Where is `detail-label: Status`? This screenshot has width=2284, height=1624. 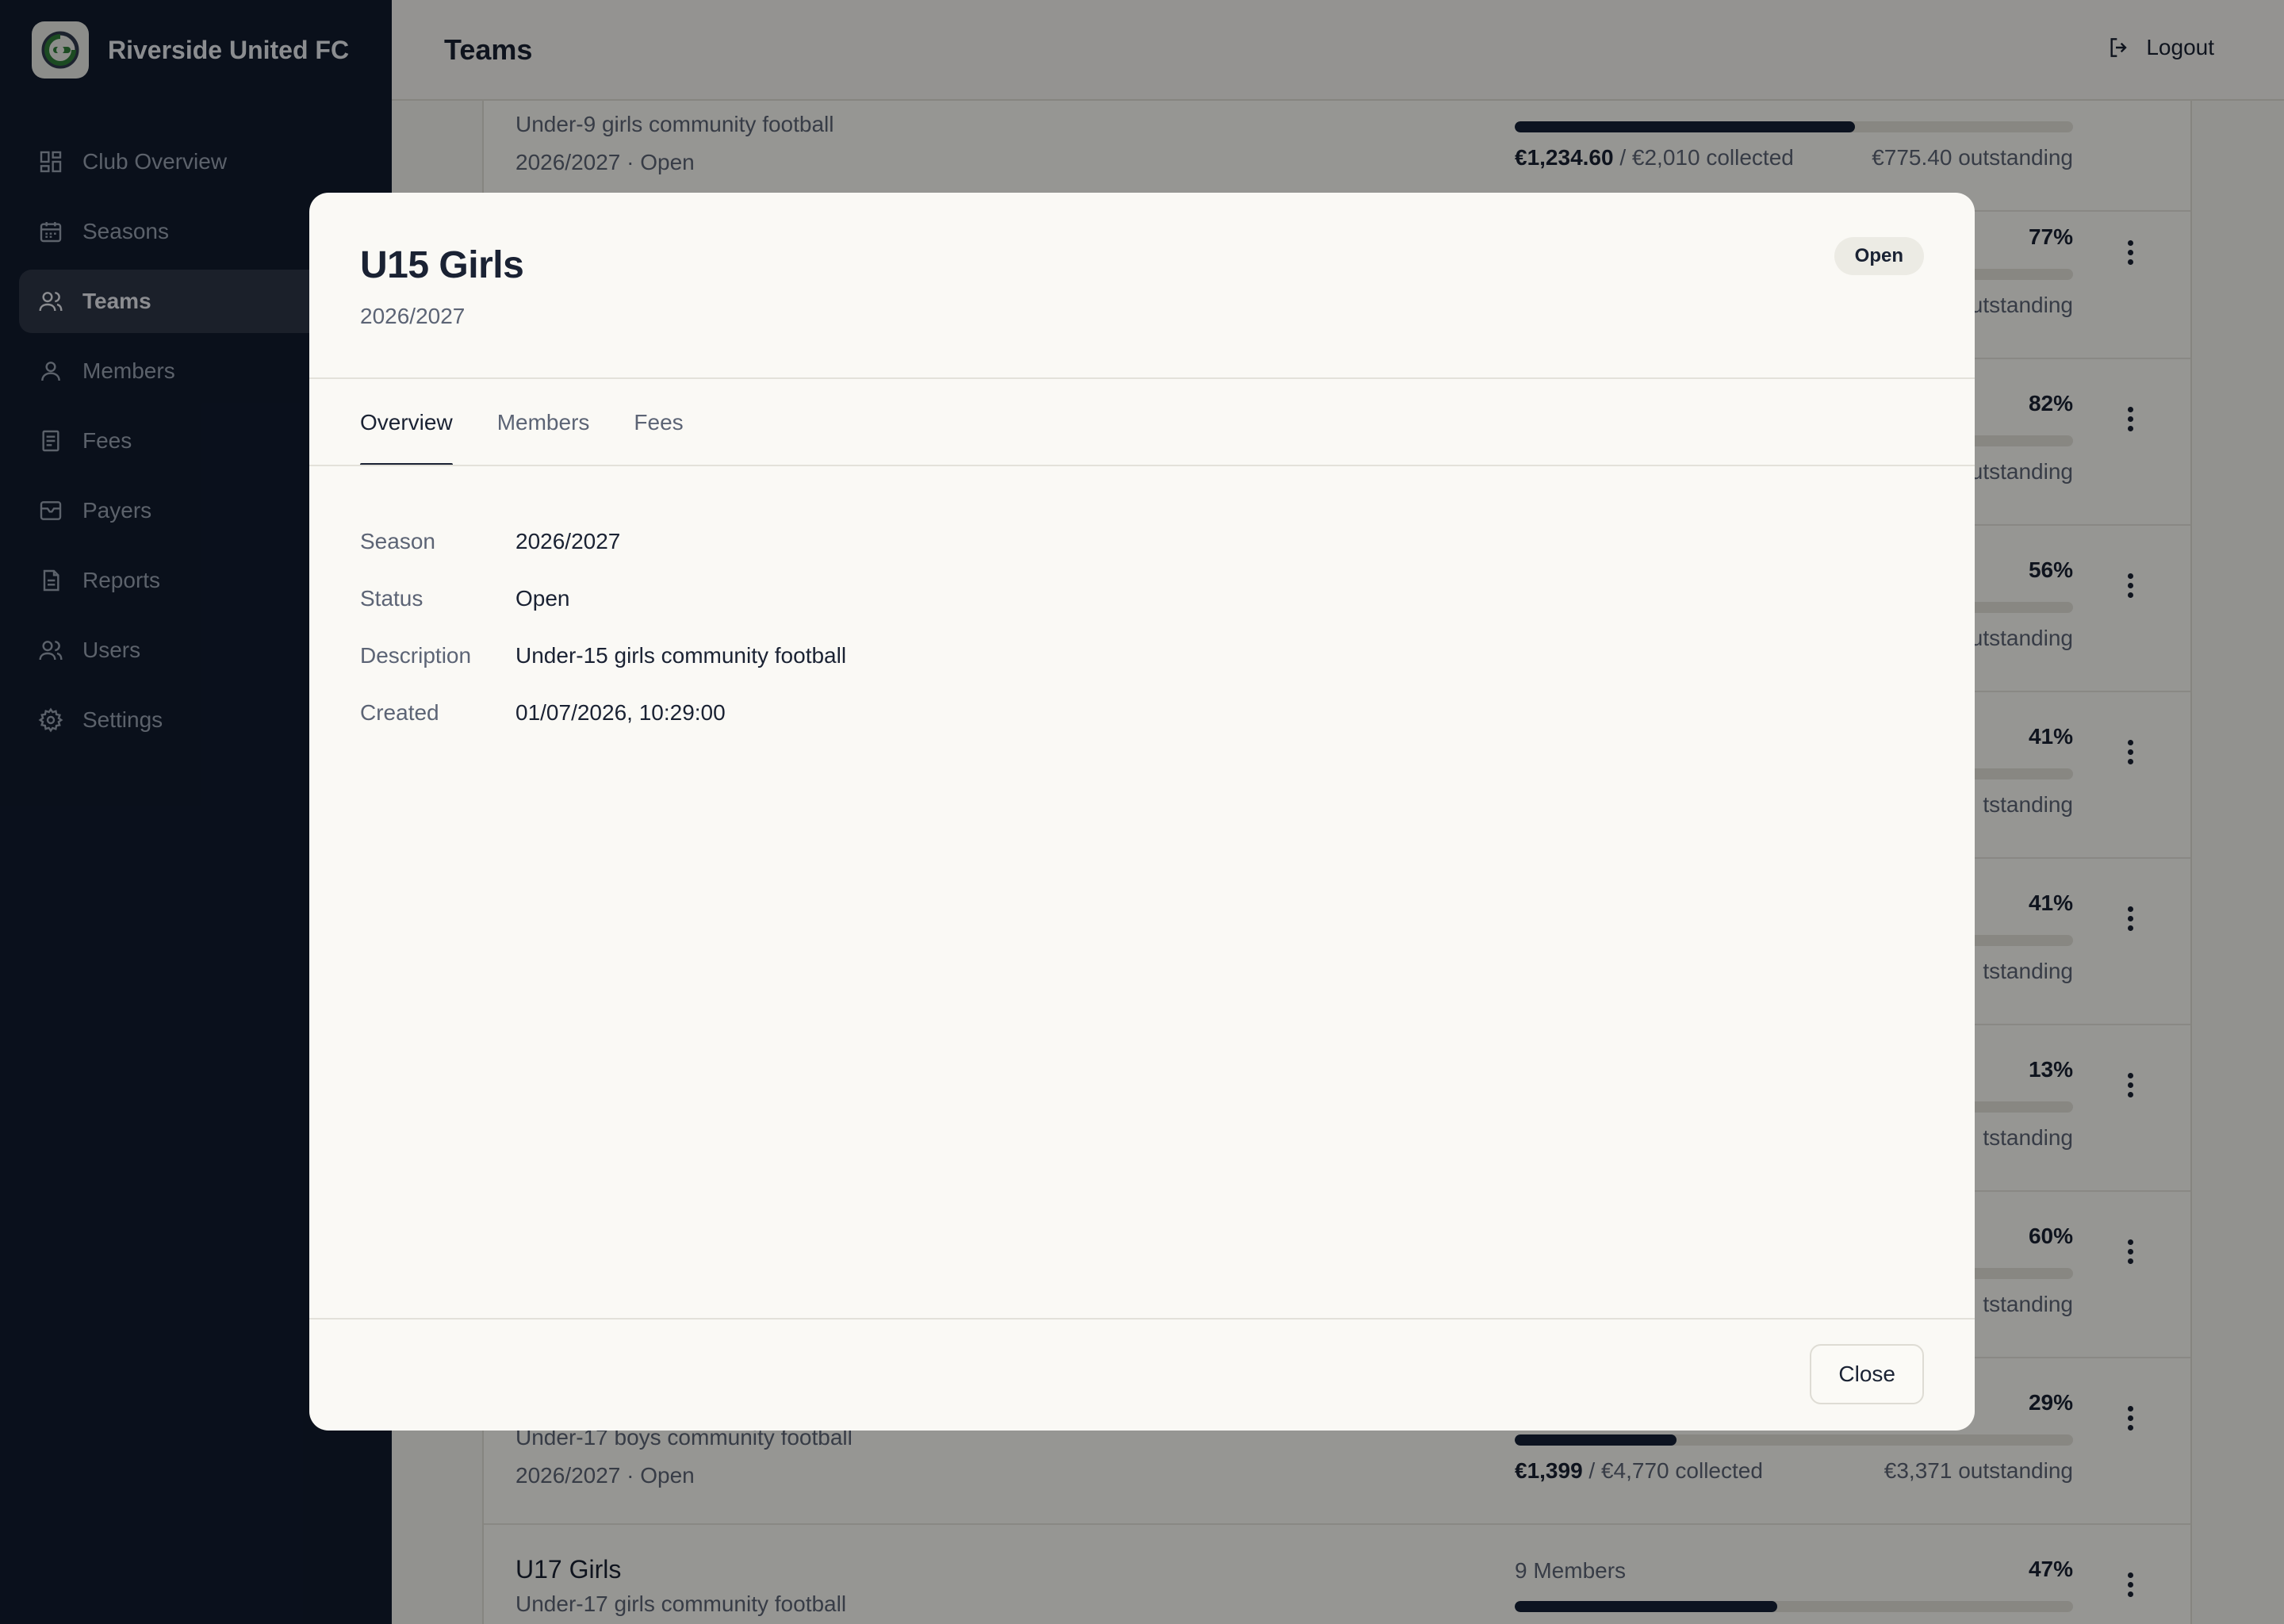
detail-label: Status is located at coordinates (391, 598).